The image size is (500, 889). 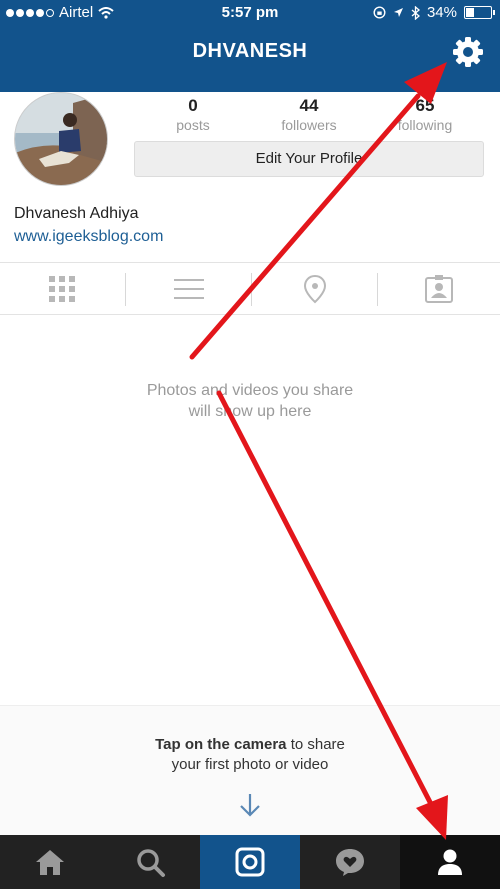 What do you see at coordinates (441, 12) in the screenshot?
I see `battery-percent: 34%` at bounding box center [441, 12].